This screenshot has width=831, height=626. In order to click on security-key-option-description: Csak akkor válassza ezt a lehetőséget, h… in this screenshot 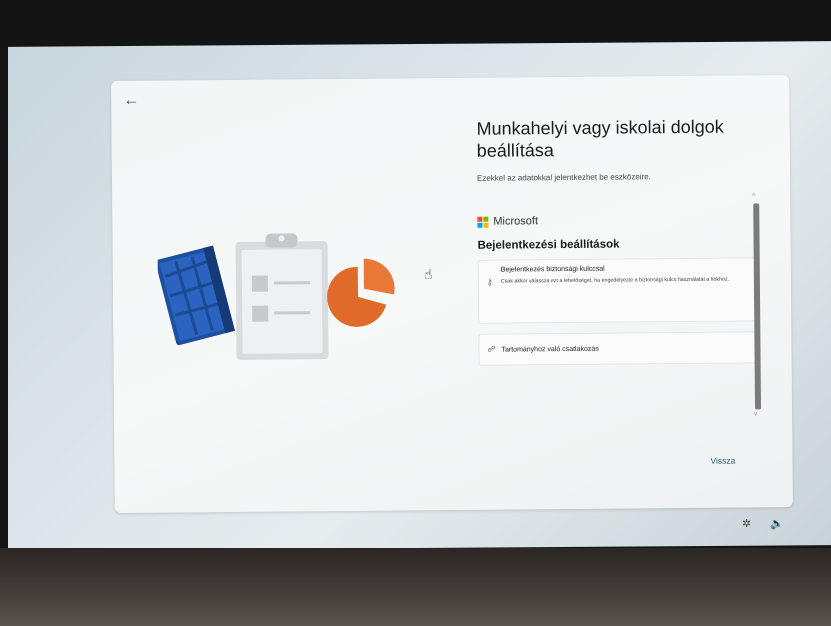, I will do `click(615, 280)`.